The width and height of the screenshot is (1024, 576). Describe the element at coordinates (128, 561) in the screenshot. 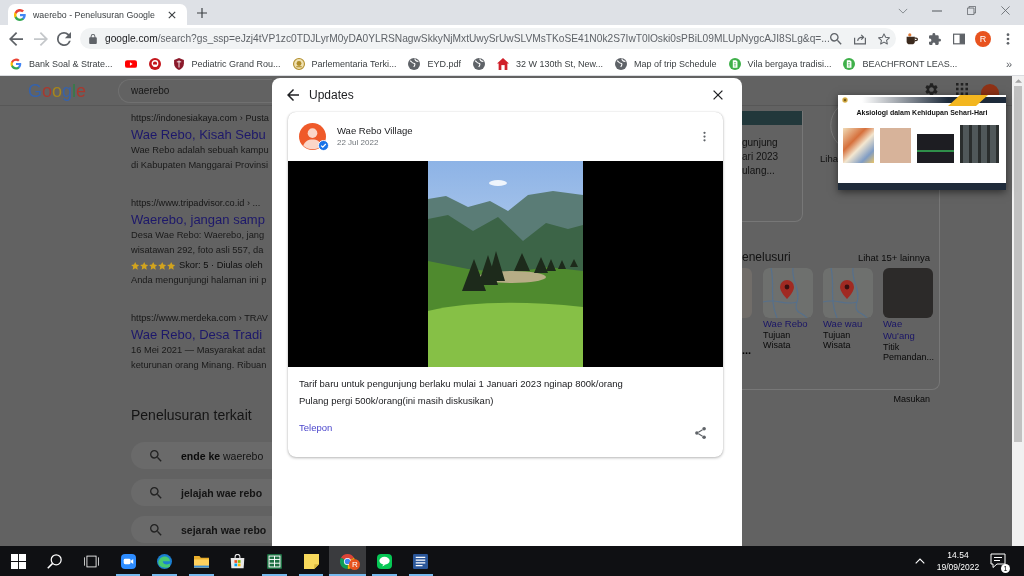

I see `video-camera-icon` at that location.